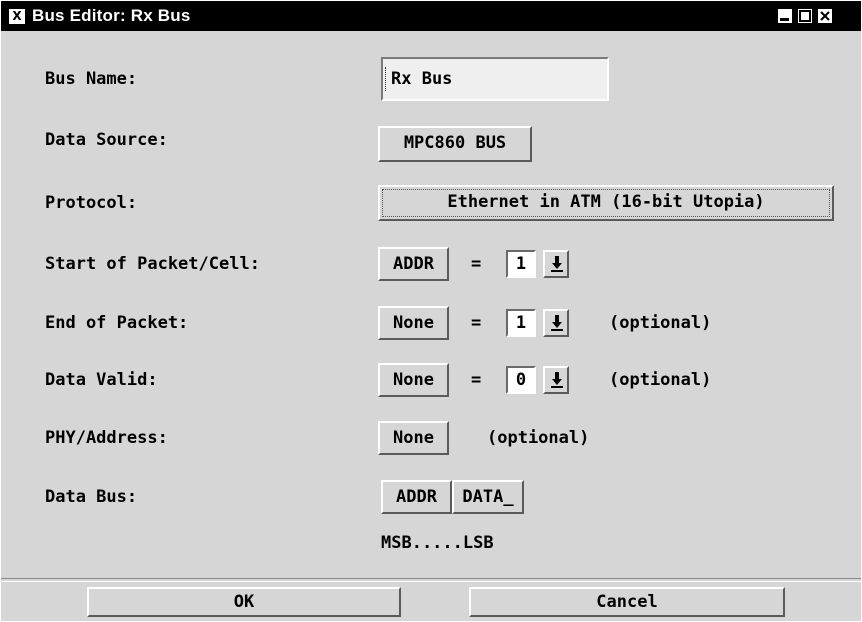  What do you see at coordinates (521, 380) in the screenshot?
I see `data-valid-value: 0` at bounding box center [521, 380].